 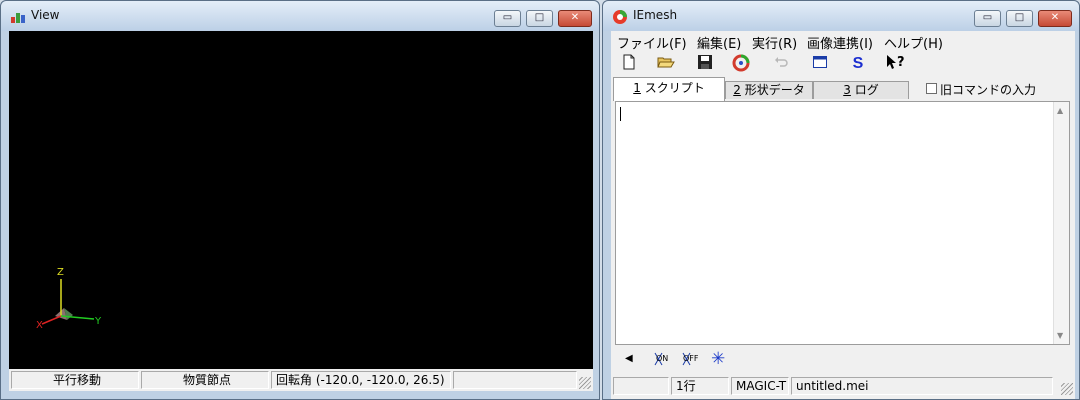 What do you see at coordinates (629, 358) in the screenshot?
I see `left-arrow-icon: ◀` at bounding box center [629, 358].